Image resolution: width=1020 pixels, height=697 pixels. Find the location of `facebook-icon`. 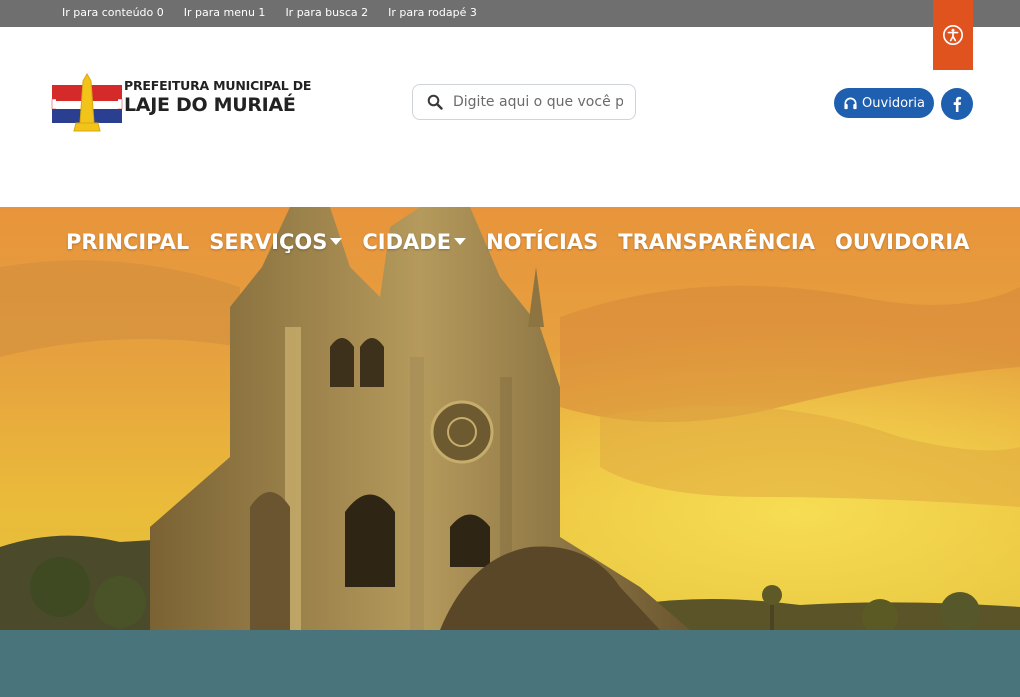

facebook-icon is located at coordinates (957, 104).